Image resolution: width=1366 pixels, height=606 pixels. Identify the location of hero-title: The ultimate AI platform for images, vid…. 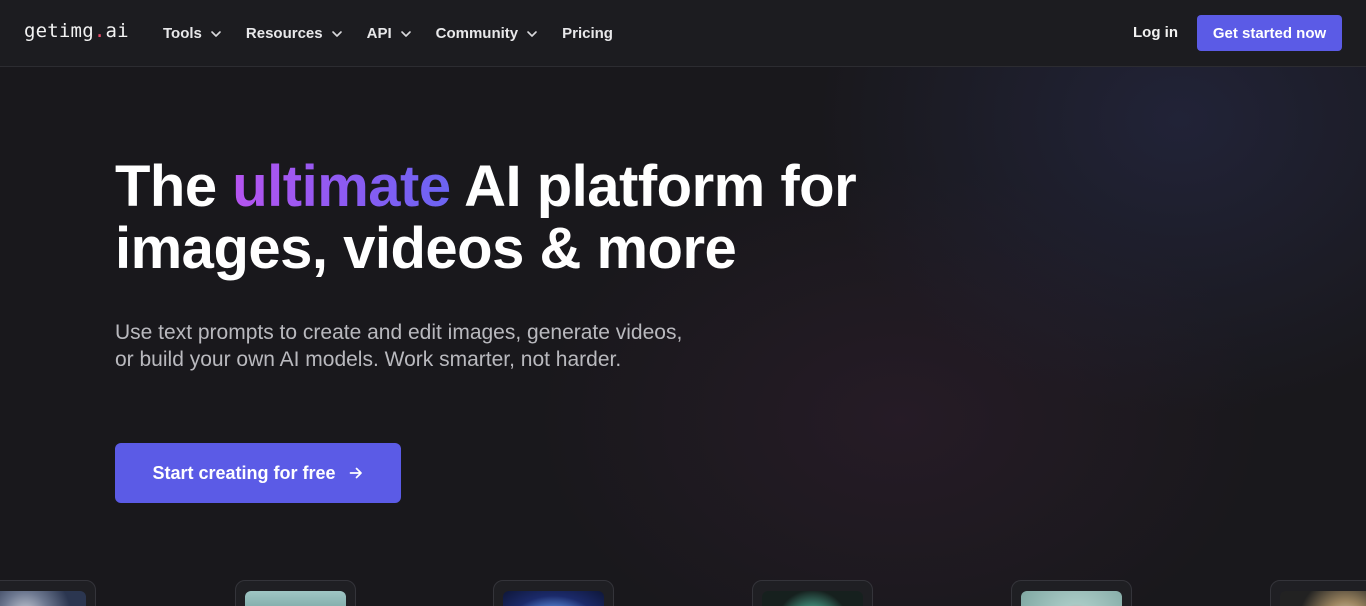
(525, 218).